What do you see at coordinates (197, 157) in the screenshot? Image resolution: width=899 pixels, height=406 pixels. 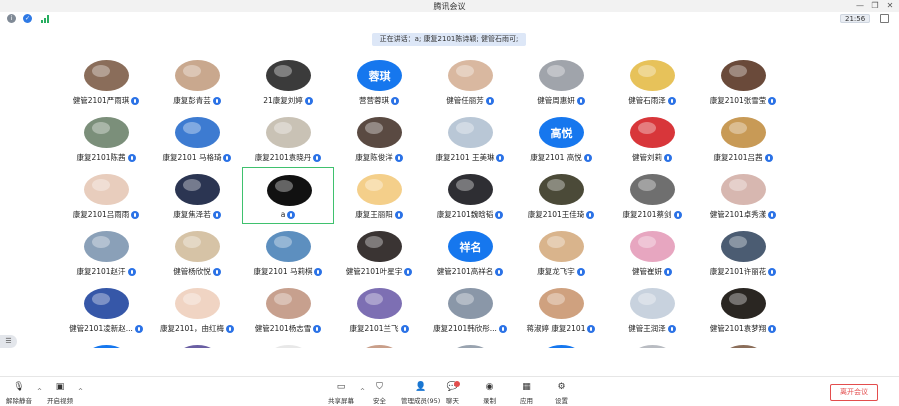 I see `participant-name-row: 康复2101 马格琦` at bounding box center [197, 157].